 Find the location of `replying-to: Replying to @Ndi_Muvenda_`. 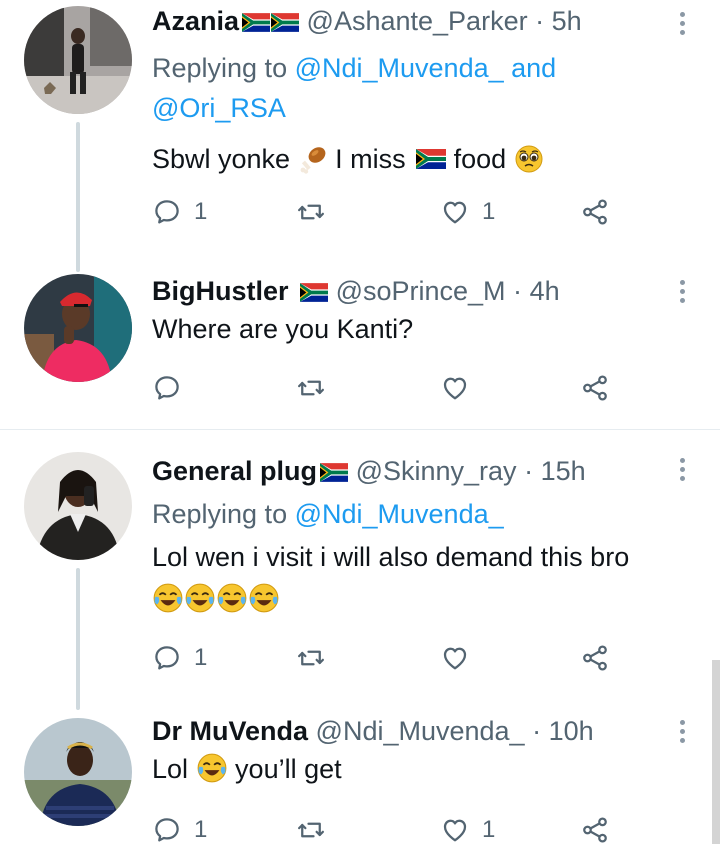

replying-to: Replying to @Ndi_Muvenda_ is located at coordinates (424, 514).